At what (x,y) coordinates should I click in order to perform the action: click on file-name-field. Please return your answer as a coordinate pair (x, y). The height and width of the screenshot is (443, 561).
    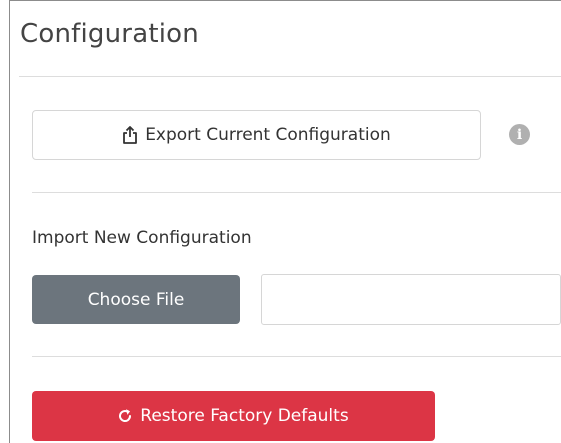
    Looking at the image, I should click on (411, 299).